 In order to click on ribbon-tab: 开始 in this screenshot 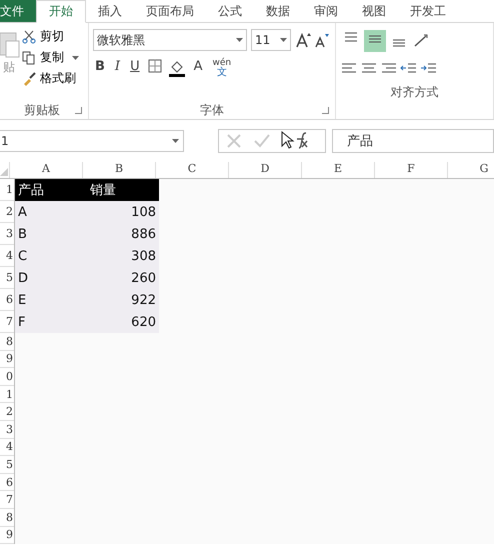, I will do `click(61, 11)`.